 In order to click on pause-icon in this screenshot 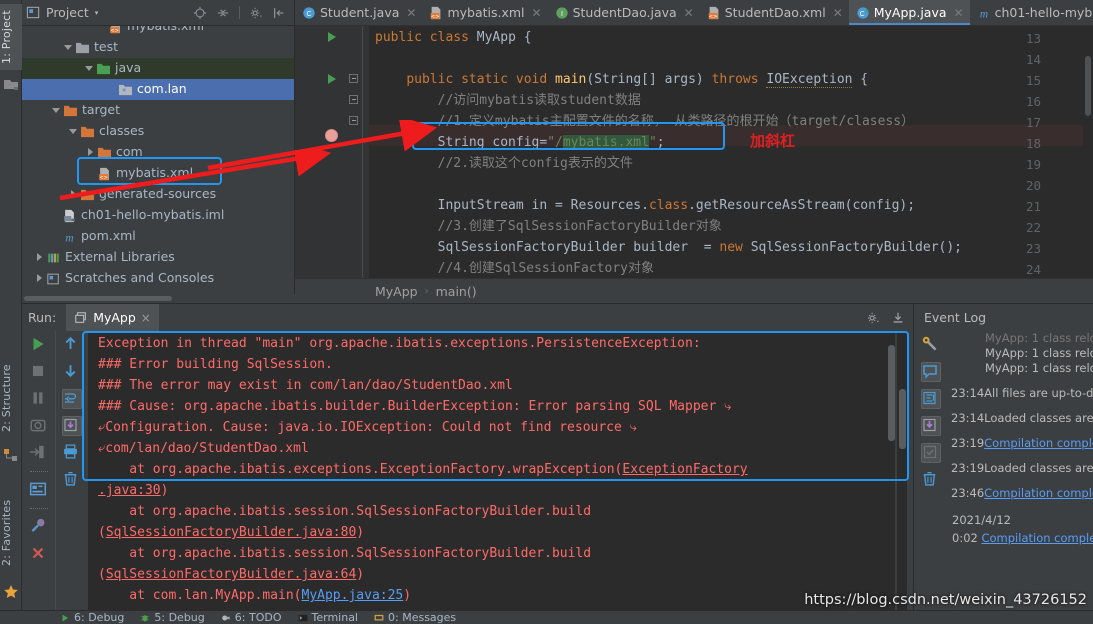, I will do `click(39, 399)`.